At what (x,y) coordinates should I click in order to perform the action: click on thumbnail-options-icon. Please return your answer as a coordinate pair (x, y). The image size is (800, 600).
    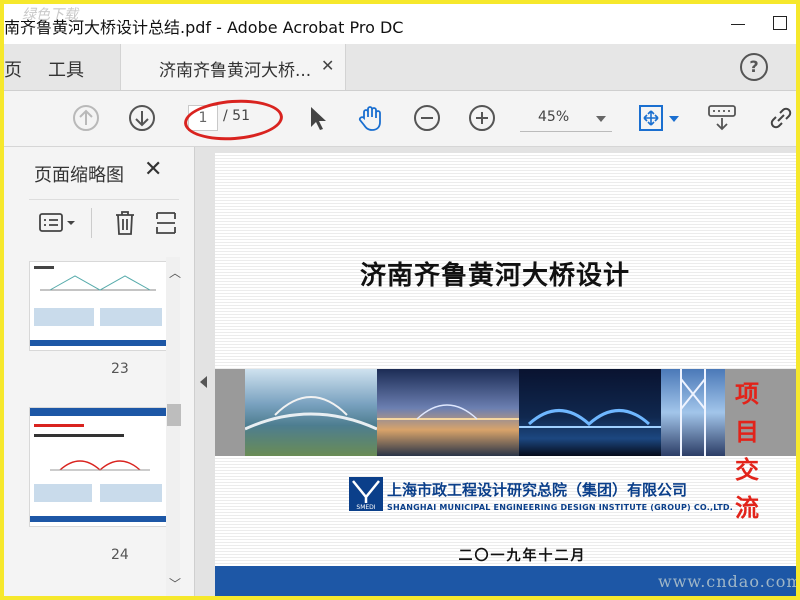
    Looking at the image, I should click on (58, 223).